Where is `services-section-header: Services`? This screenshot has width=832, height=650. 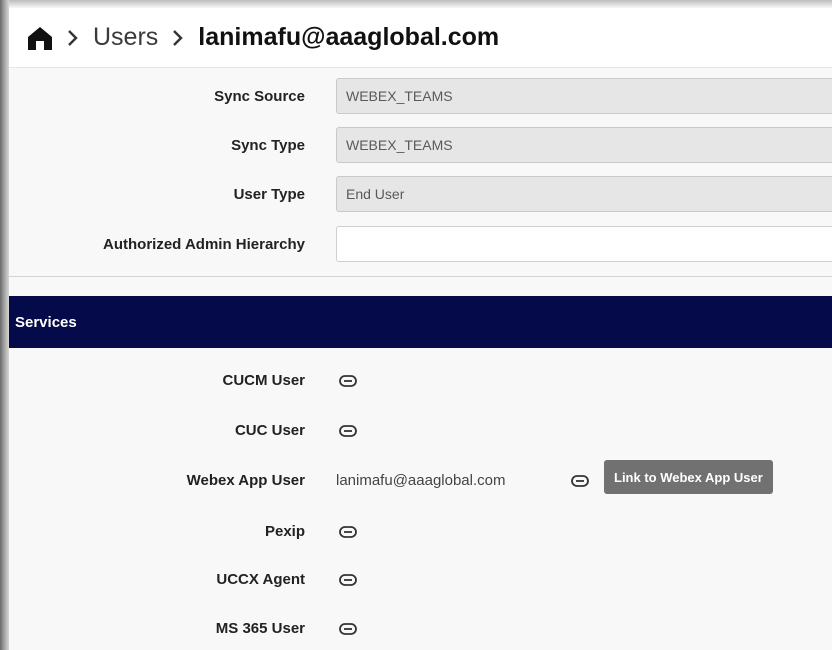 services-section-header: Services is located at coordinates (420, 322).